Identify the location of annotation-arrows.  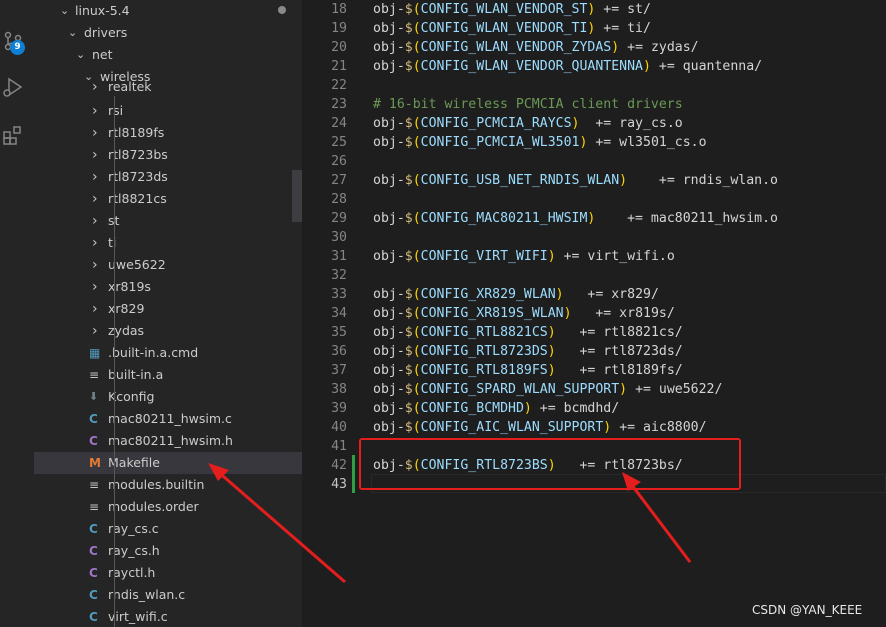
(450, 523).